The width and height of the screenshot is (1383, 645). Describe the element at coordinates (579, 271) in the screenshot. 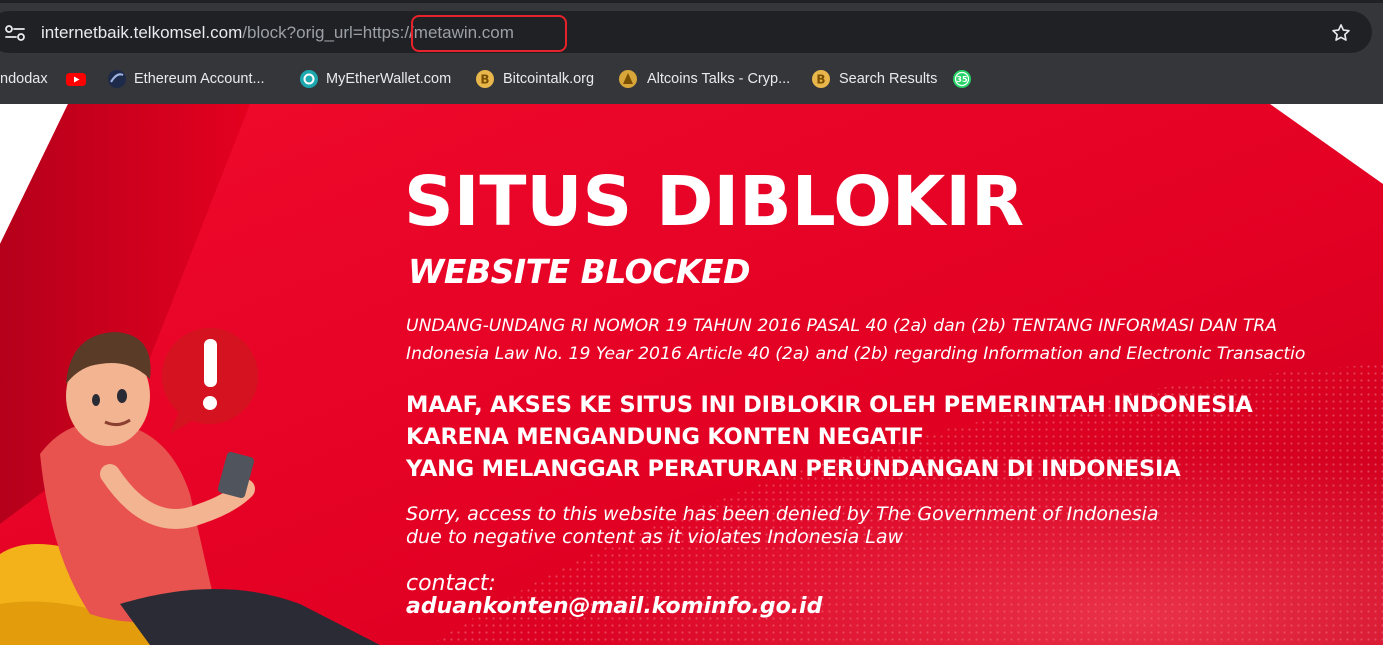

I see `page-subtitle: WEBSITE BLOCKED` at that location.